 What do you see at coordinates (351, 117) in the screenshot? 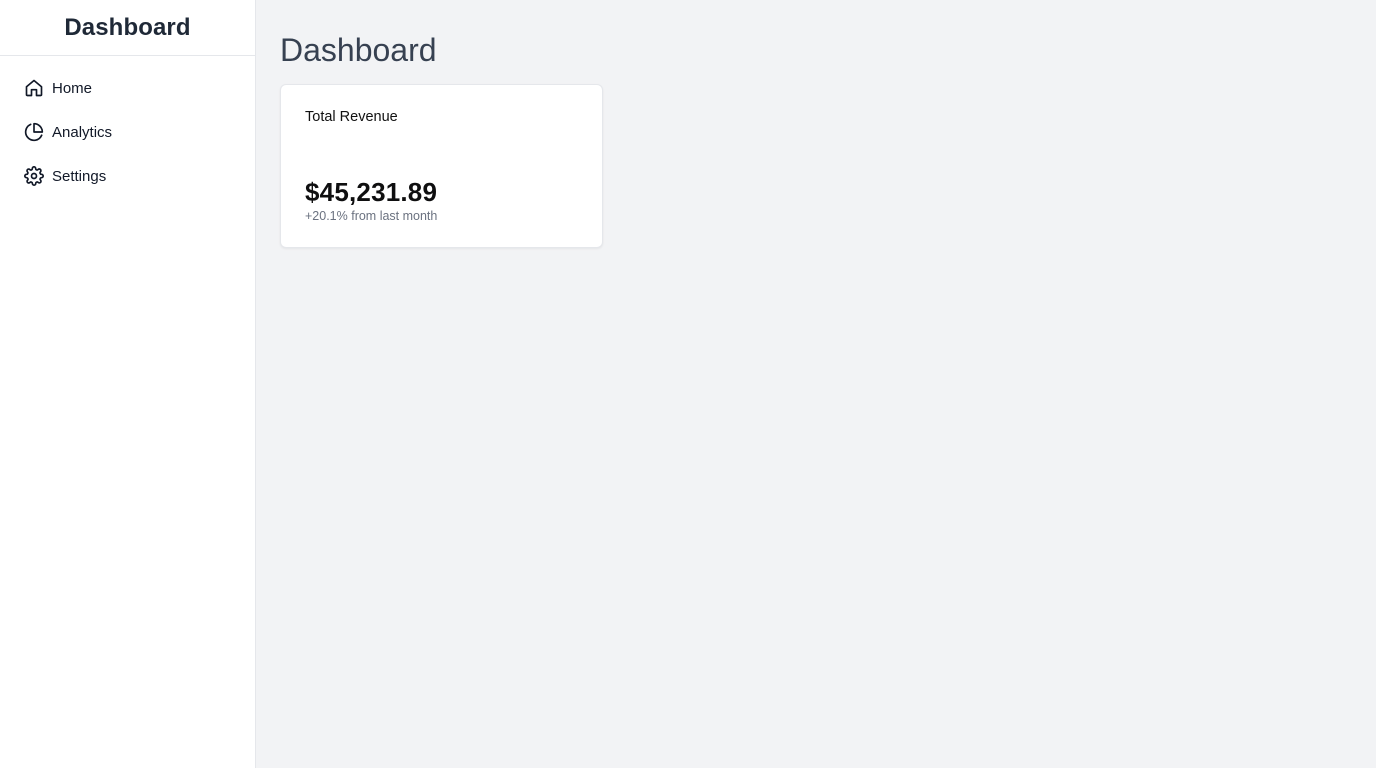
I see `card-title: Total Revenue` at bounding box center [351, 117].